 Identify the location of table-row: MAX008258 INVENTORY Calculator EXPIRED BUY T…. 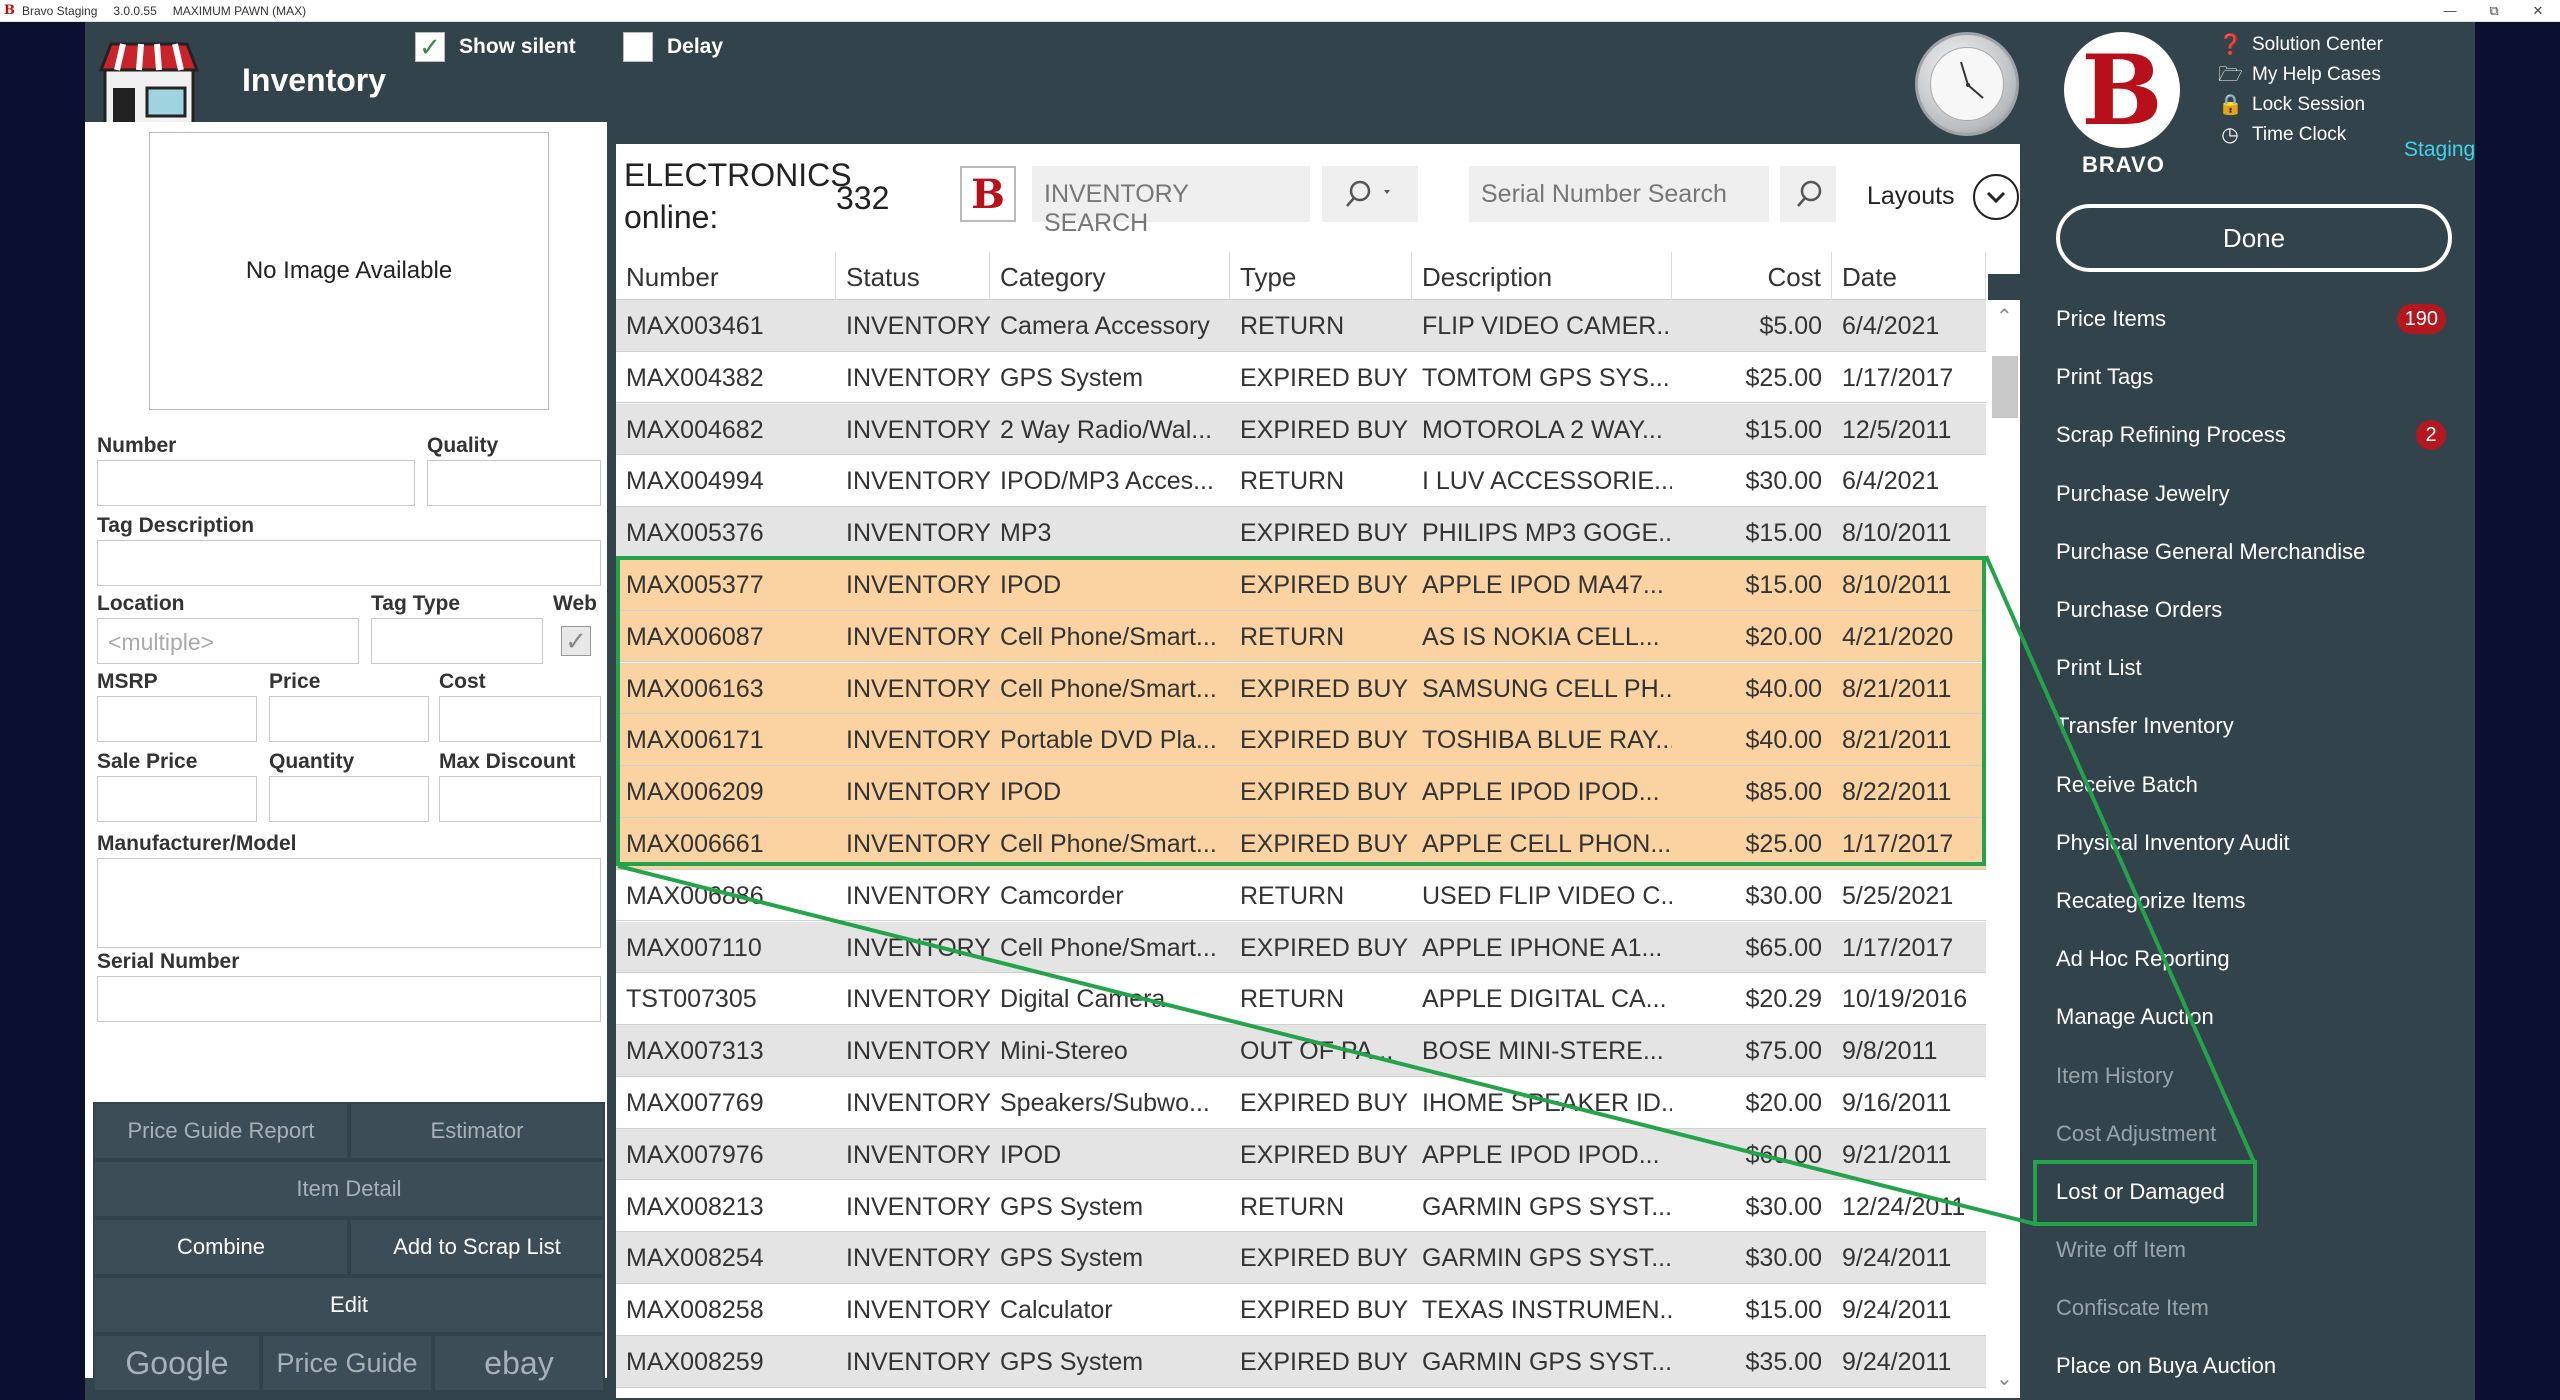
(1301, 1310).